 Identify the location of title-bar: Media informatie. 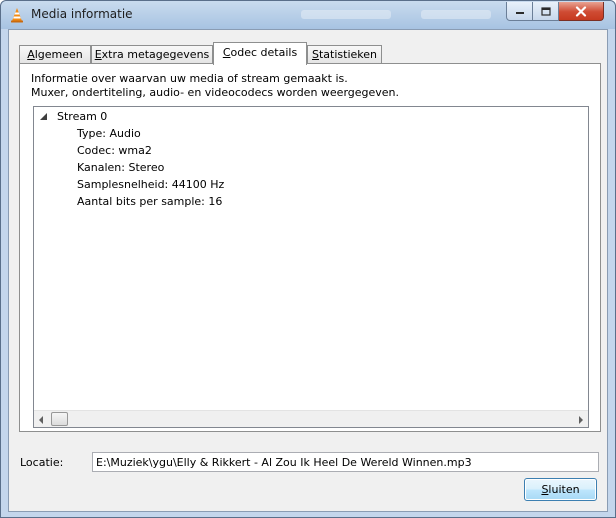
(308, 15).